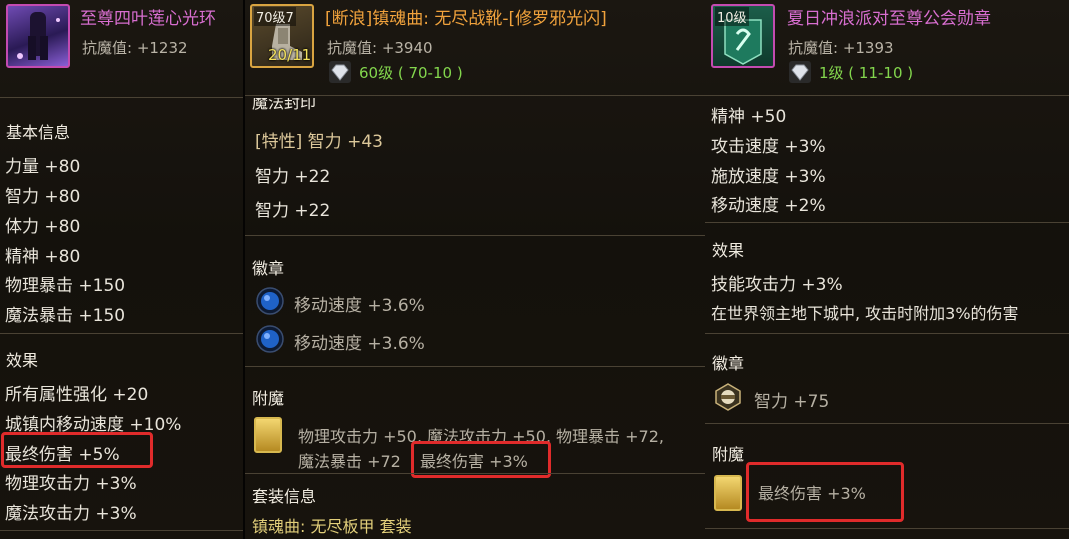 The height and width of the screenshot is (539, 1069). Describe the element at coordinates (466, 19) in the screenshot. I see `item-title: [断浪]镇魂曲: 无尽战靴-[修罗邪光闪]` at that location.